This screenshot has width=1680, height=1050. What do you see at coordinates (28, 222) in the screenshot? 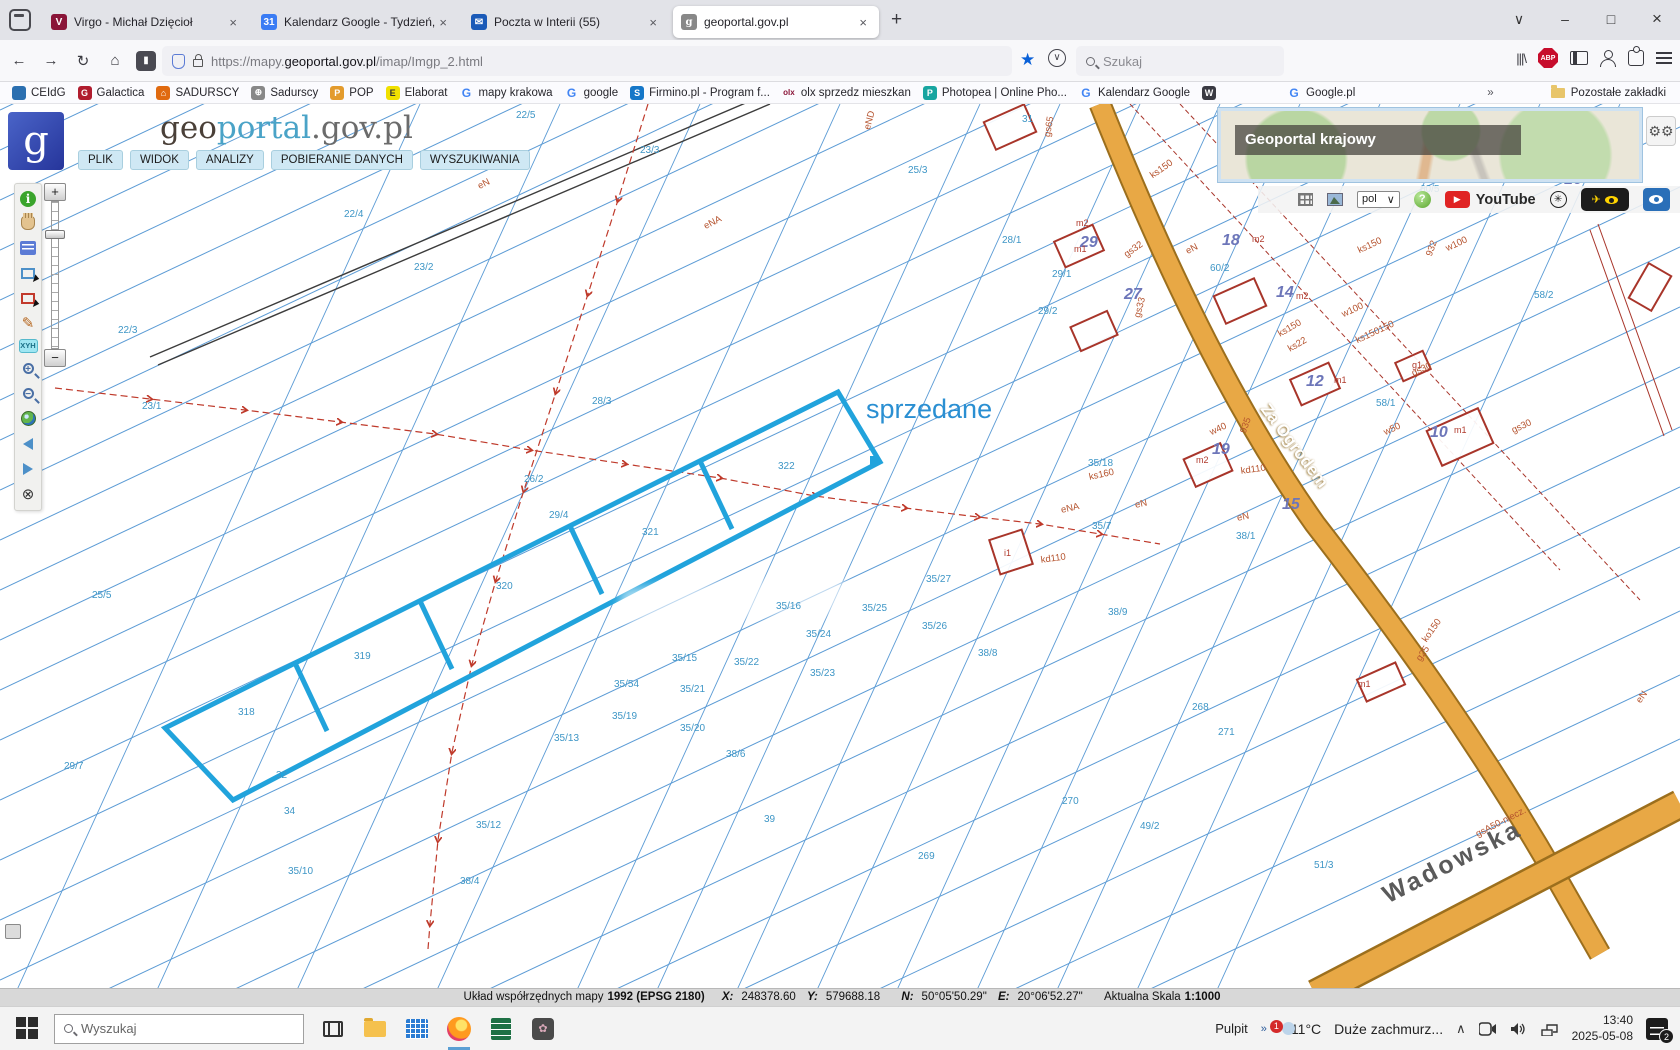
I see `pan-tool-icon` at bounding box center [28, 222].